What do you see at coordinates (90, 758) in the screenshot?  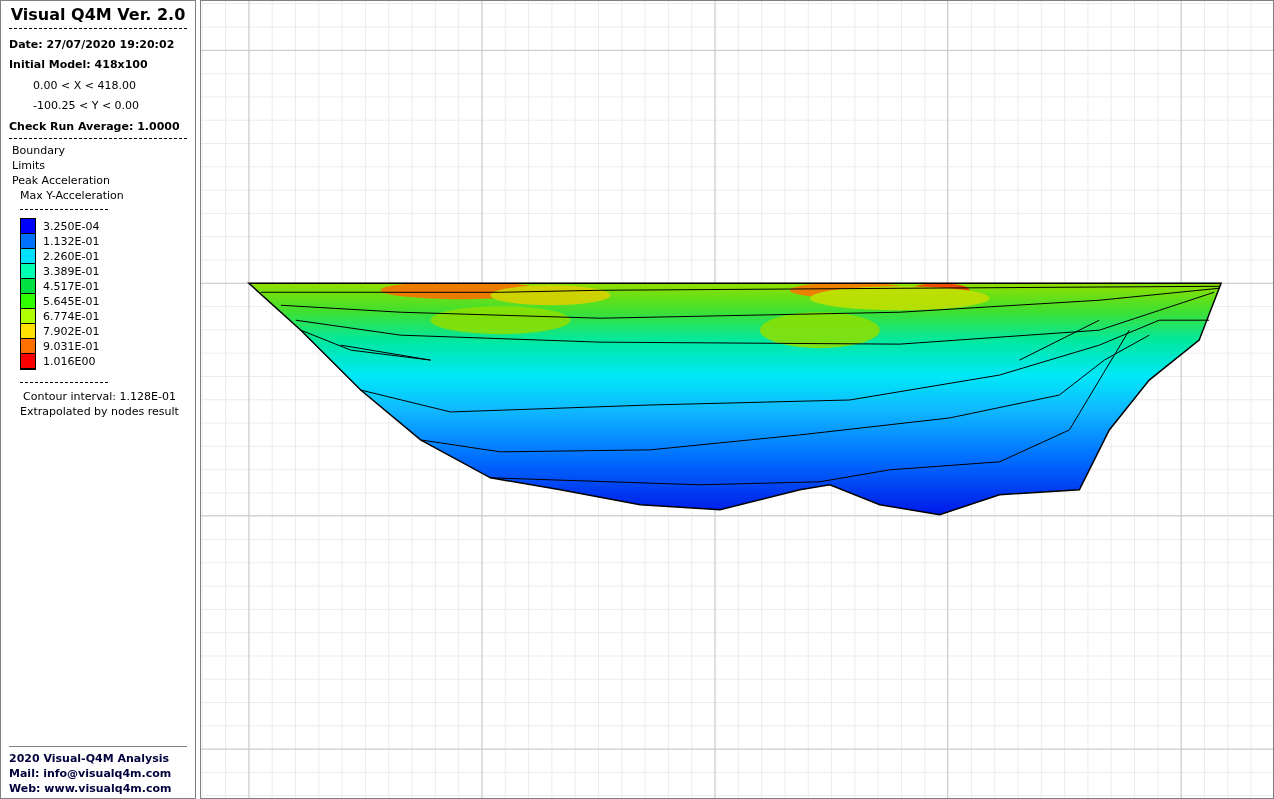 I see `footer-line: 2020 Visual-Q4M Analysis` at bounding box center [90, 758].